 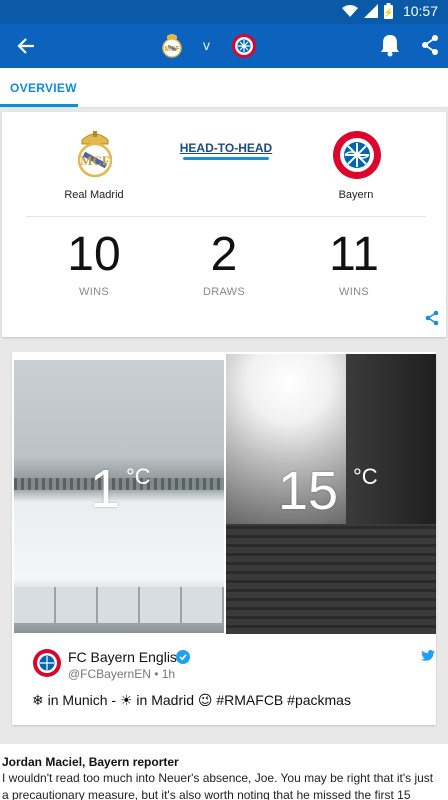 What do you see at coordinates (354, 292) in the screenshot?
I see `away-wins-label: WINS` at bounding box center [354, 292].